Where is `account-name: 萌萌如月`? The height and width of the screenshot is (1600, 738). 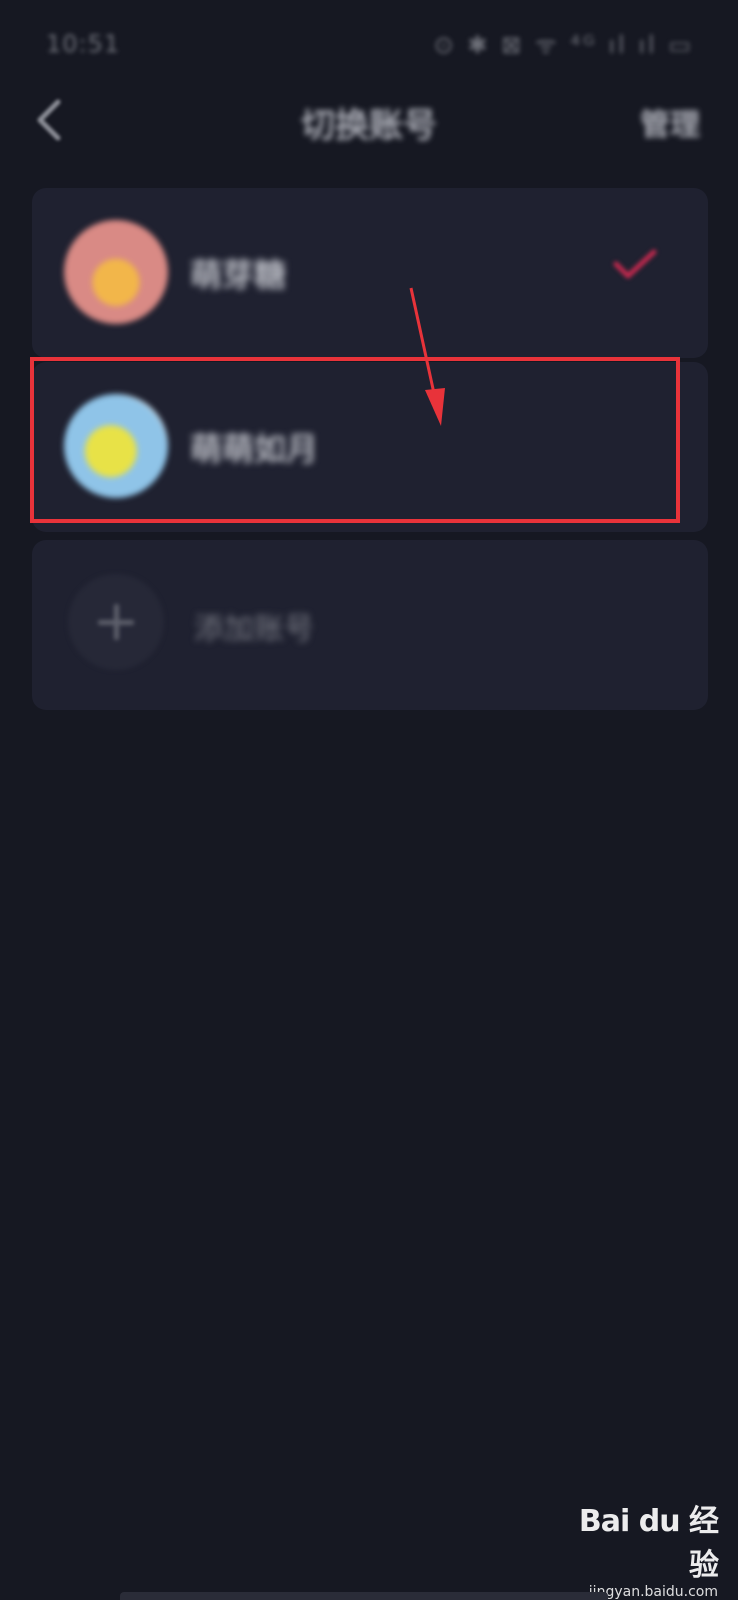 account-name: 萌萌如月 is located at coordinates (254, 449).